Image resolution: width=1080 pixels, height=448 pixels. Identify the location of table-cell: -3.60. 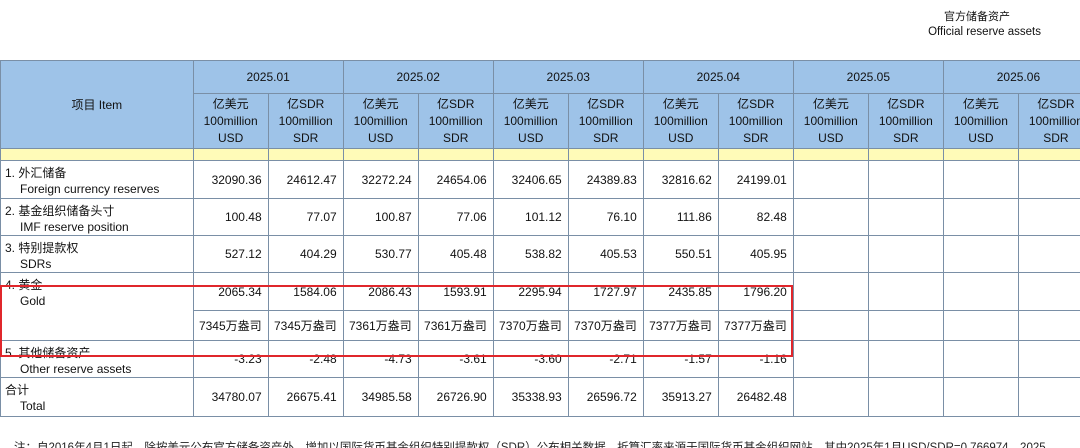
(530, 359).